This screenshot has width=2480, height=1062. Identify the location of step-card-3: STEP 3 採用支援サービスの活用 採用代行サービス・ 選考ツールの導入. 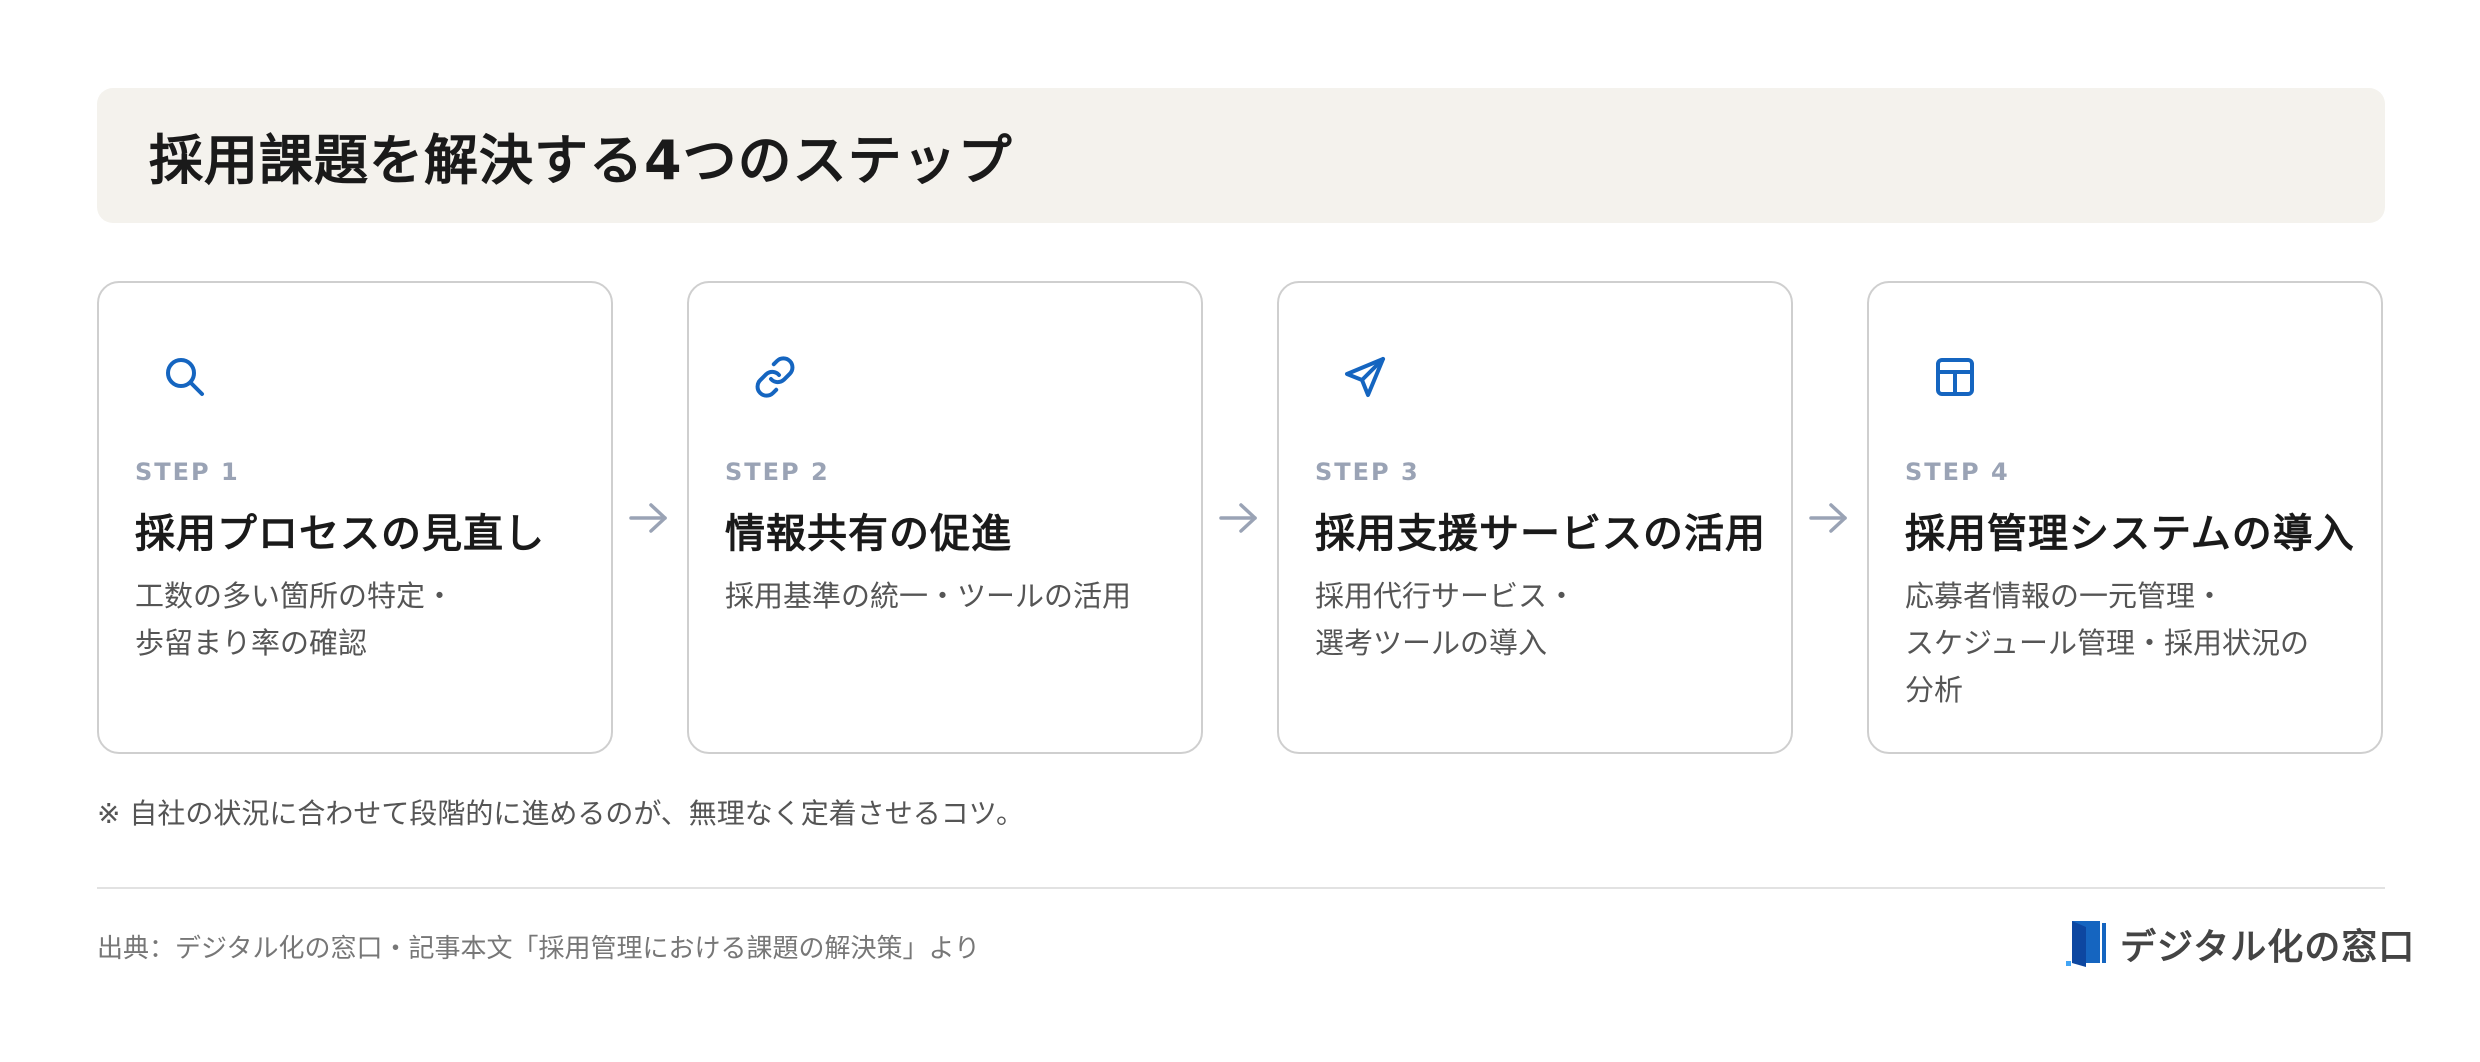
(1535, 517).